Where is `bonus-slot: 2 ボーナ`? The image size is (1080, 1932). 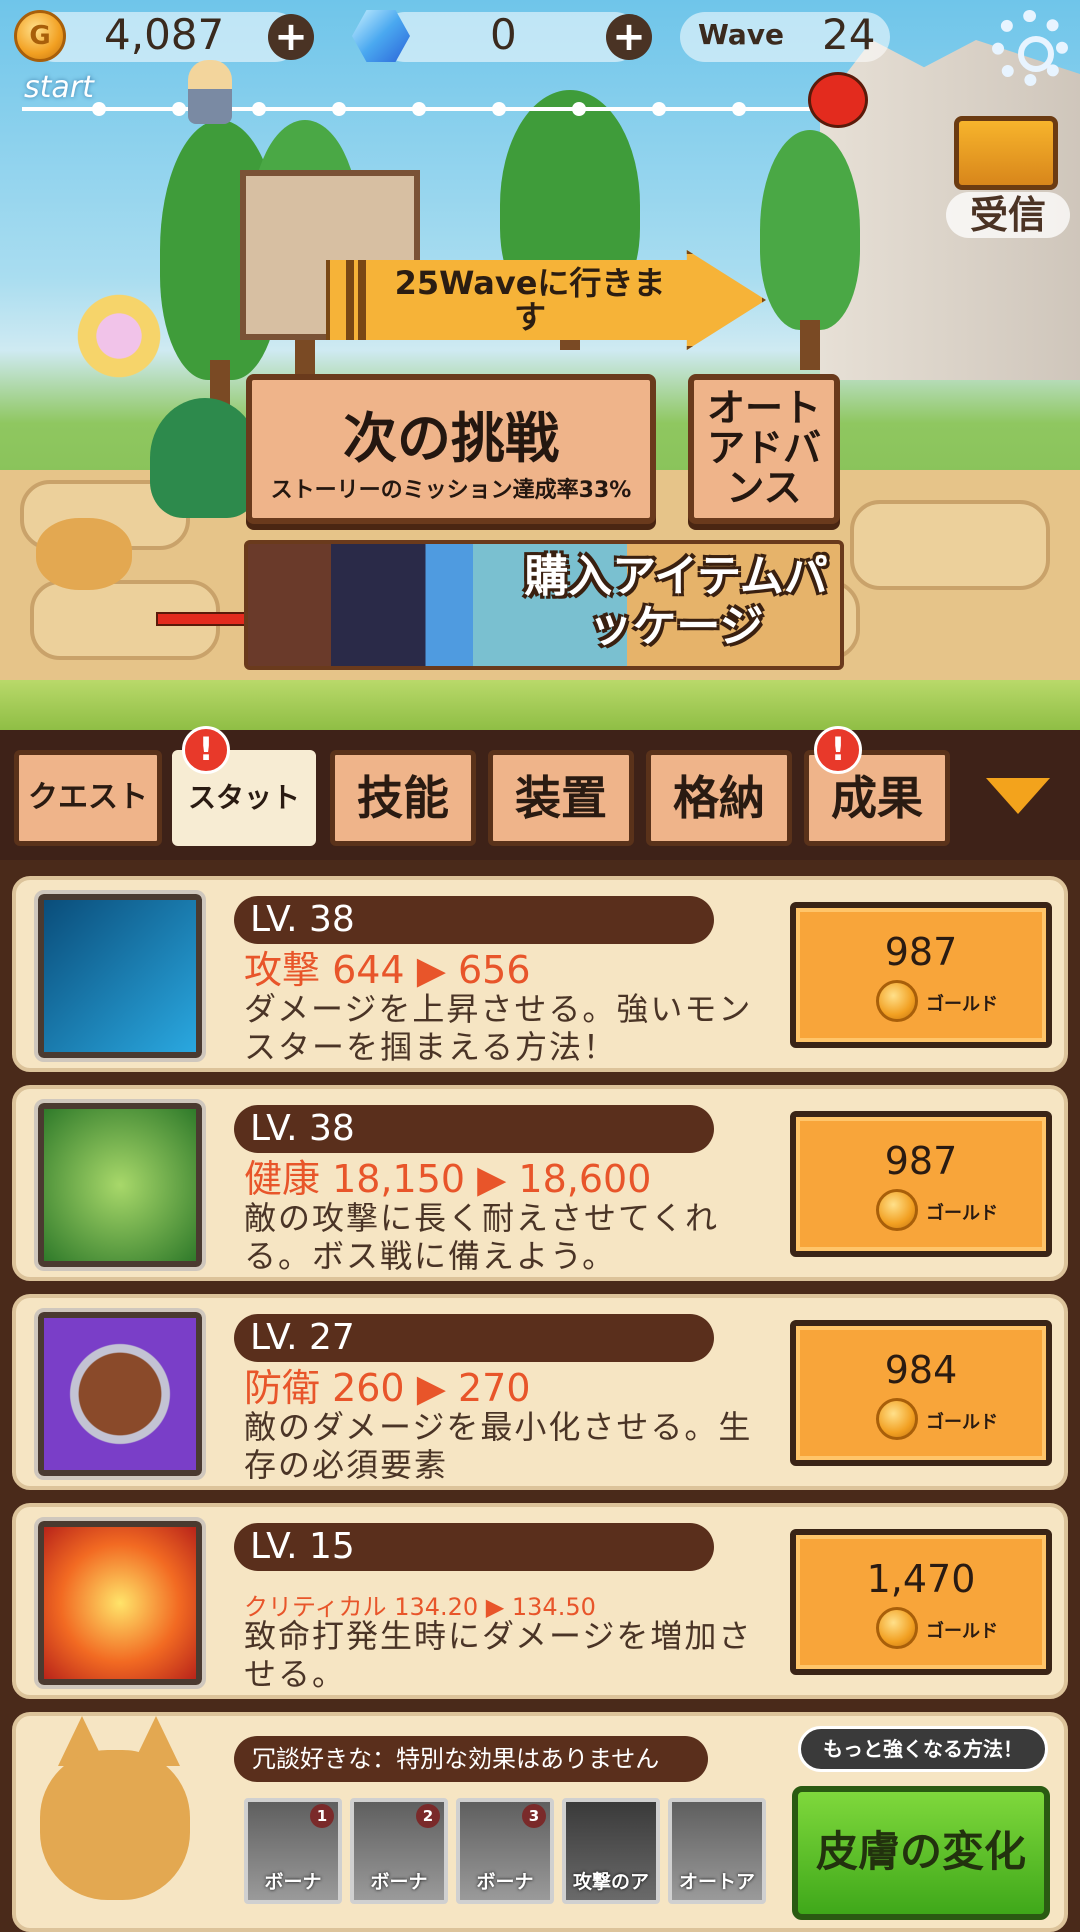 bonus-slot: 2 ボーナ is located at coordinates (399, 1851).